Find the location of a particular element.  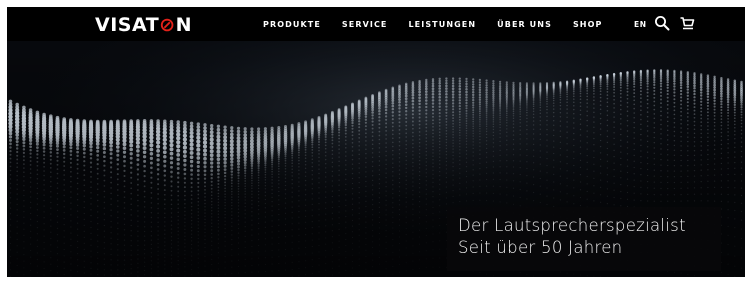

nav-item-leistungen: LEISTUNGEN is located at coordinates (442, 24).